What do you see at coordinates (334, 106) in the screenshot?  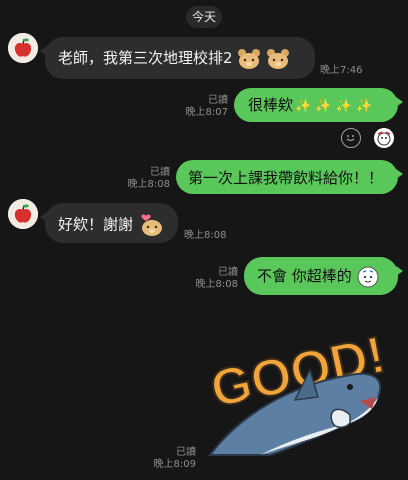 I see `sparkle-emoji-icon: ✨ ✨ ✨ ✨` at bounding box center [334, 106].